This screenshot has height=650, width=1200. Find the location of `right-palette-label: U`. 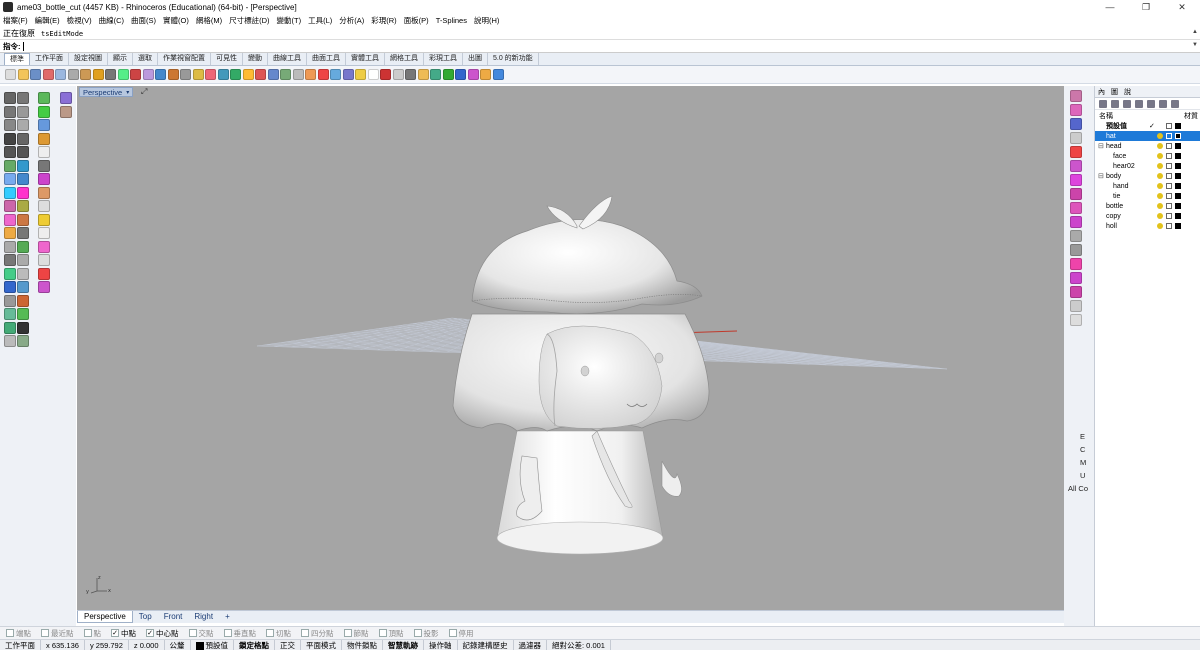

right-palette-label: U is located at coordinates (1082, 475).